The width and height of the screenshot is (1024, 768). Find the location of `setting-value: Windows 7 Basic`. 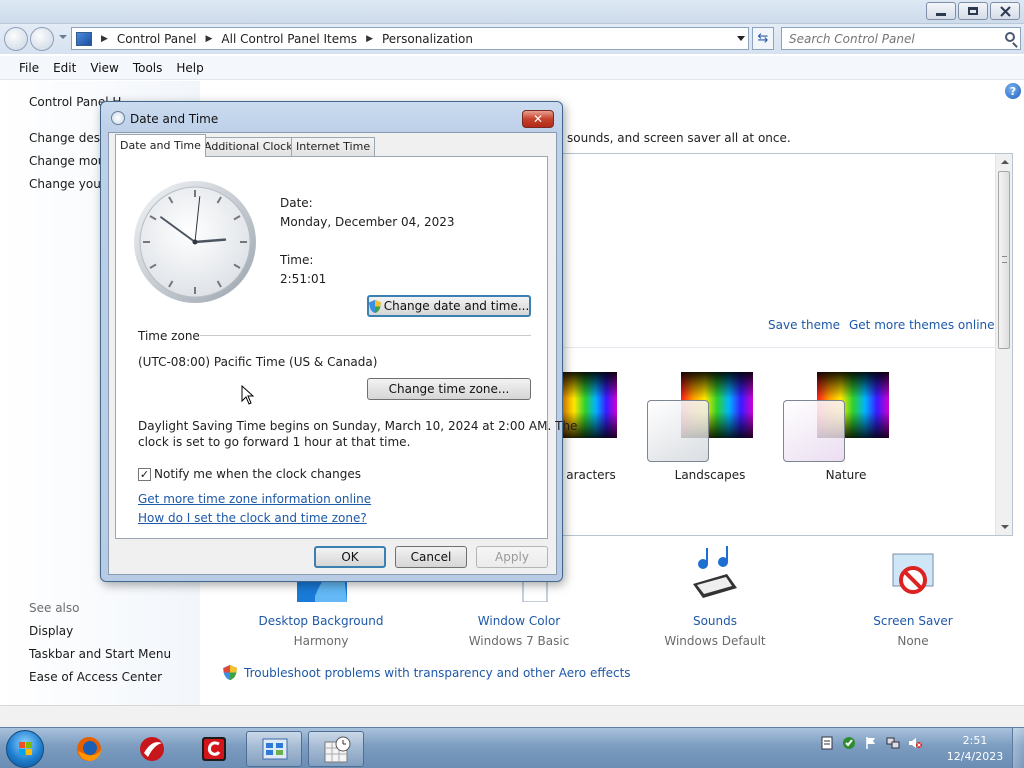

setting-value: Windows 7 Basic is located at coordinates (519, 641).